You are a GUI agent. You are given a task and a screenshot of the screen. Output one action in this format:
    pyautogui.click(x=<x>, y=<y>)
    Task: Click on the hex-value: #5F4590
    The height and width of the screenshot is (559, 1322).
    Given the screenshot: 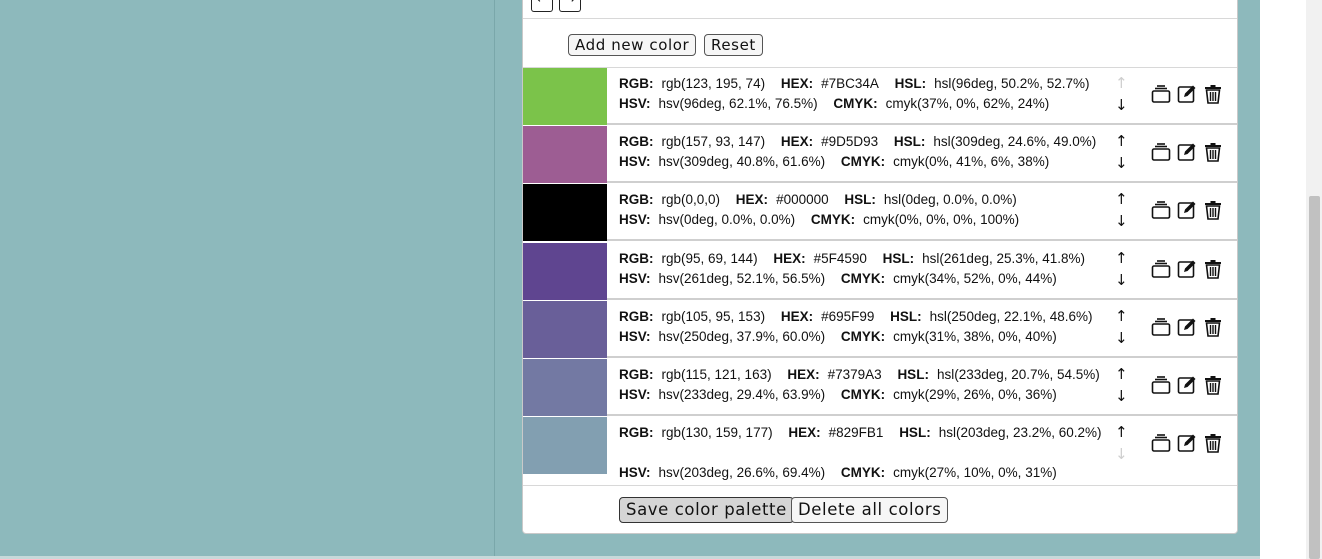 What is the action you would take?
    pyautogui.click(x=840, y=258)
    